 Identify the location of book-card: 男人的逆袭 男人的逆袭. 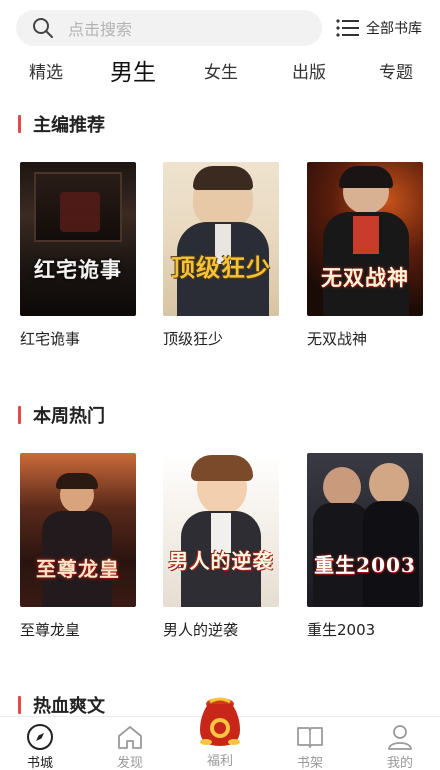
(221, 546).